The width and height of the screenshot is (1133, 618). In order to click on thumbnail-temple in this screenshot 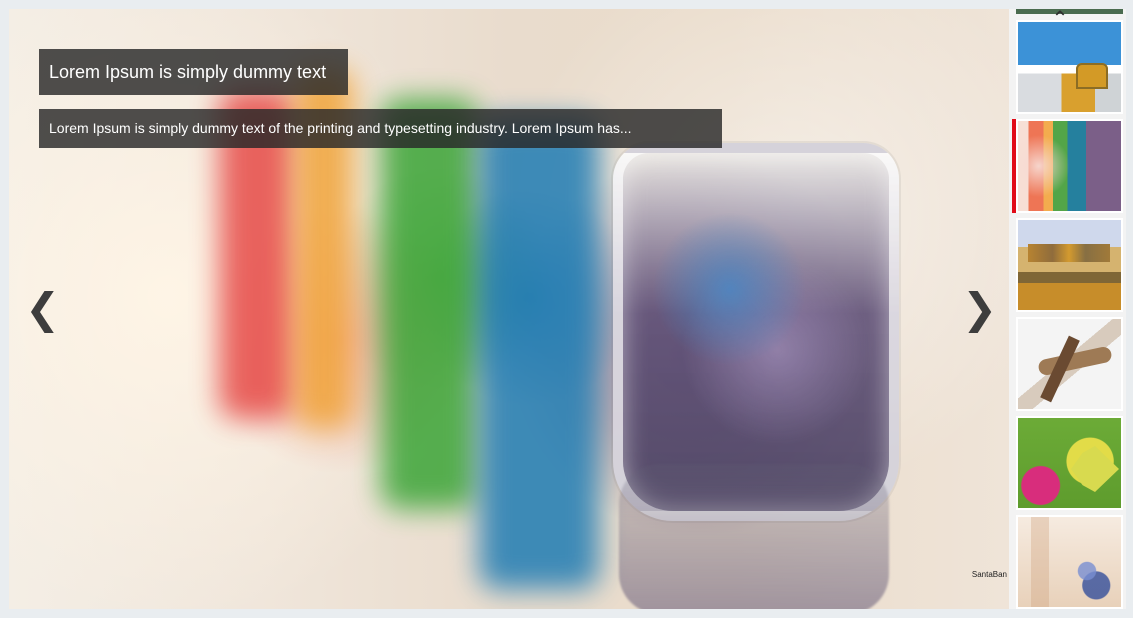, I will do `click(1069, 67)`.